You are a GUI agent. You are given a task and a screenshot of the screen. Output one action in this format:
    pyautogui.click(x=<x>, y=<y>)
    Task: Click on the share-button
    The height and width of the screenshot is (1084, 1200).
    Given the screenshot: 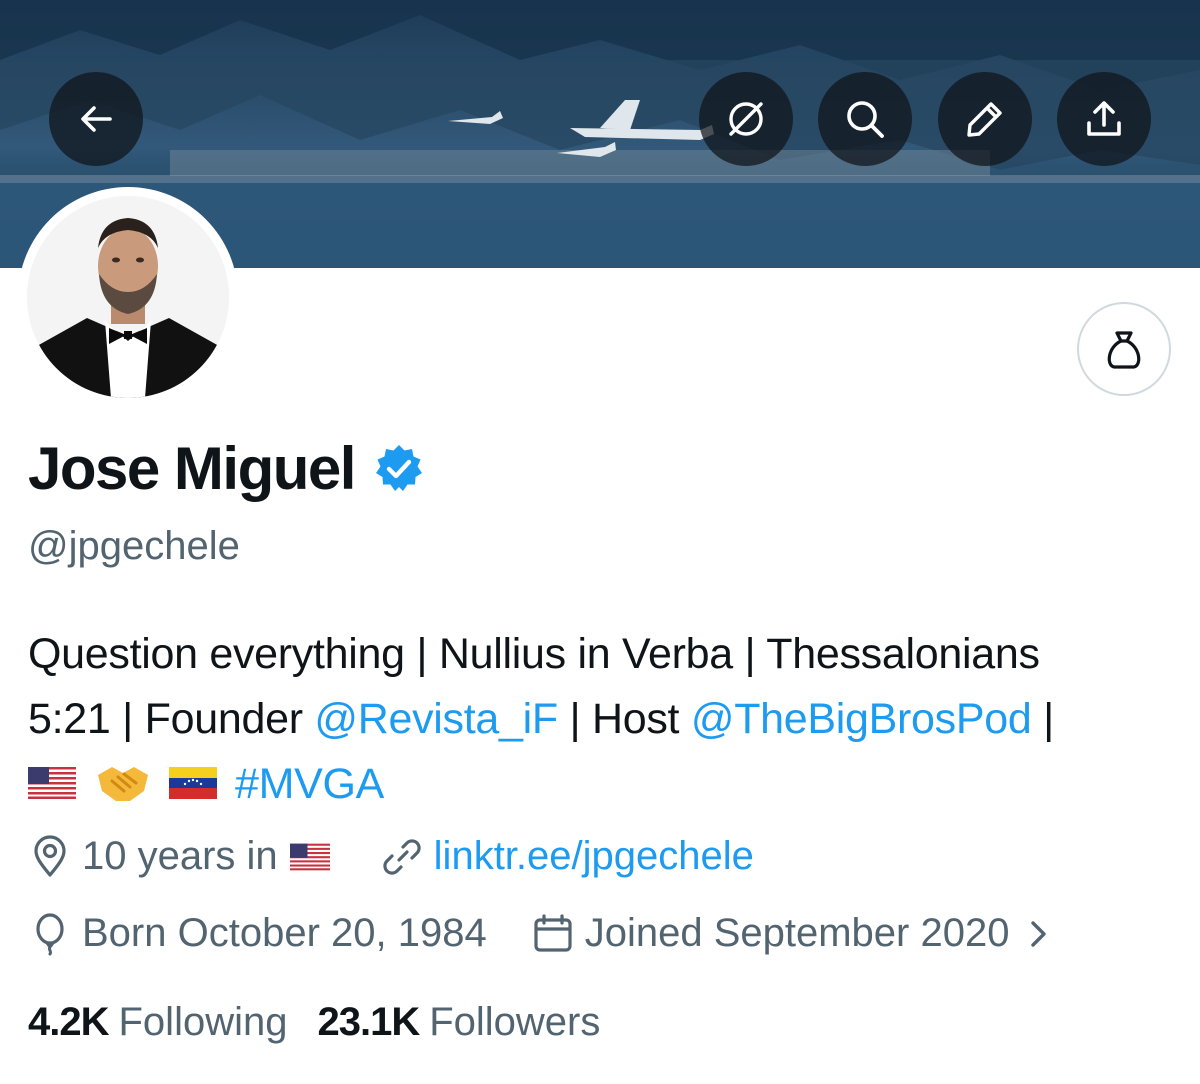 What is the action you would take?
    pyautogui.click(x=1104, y=119)
    